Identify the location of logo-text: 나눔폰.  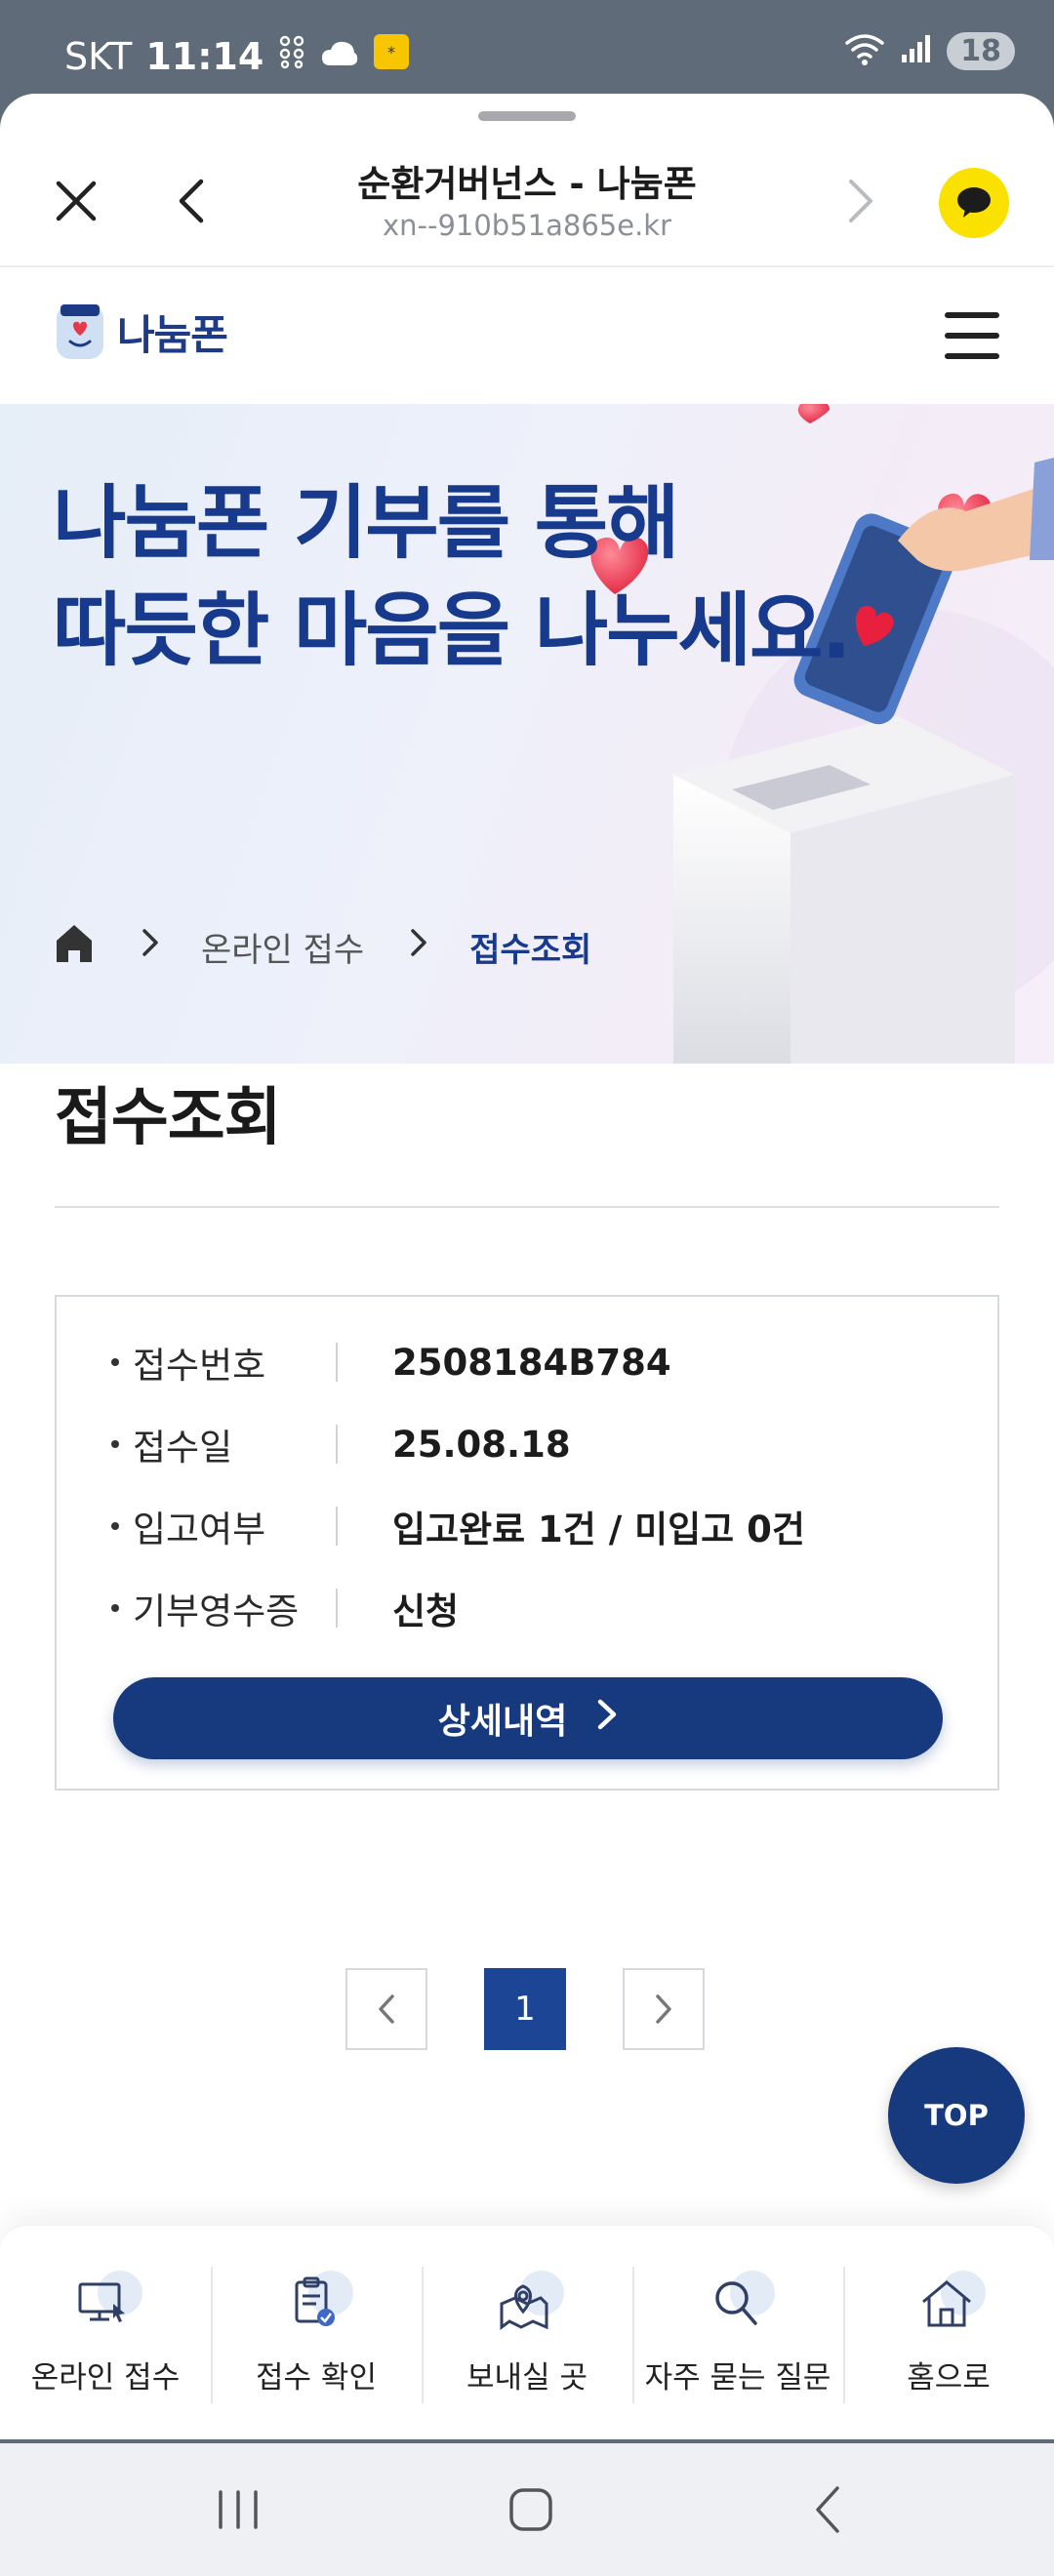
(172, 334).